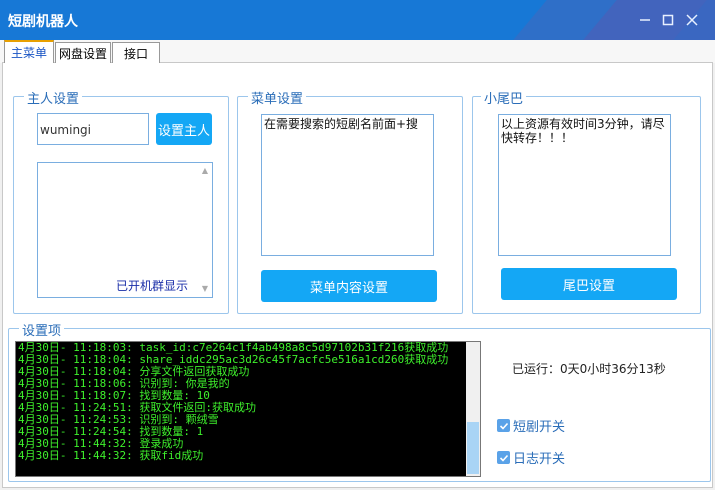  Describe the element at coordinates (43, 22) in the screenshot. I see `window-title: 短剧机器人` at that location.